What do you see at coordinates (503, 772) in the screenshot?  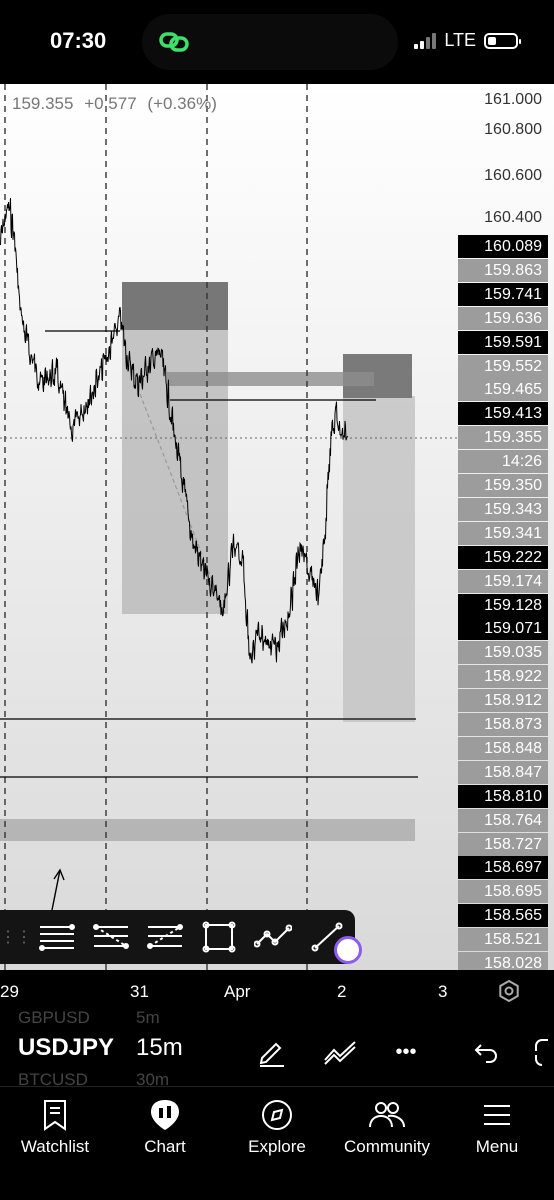 I see `price-scale-label: 158.847` at bounding box center [503, 772].